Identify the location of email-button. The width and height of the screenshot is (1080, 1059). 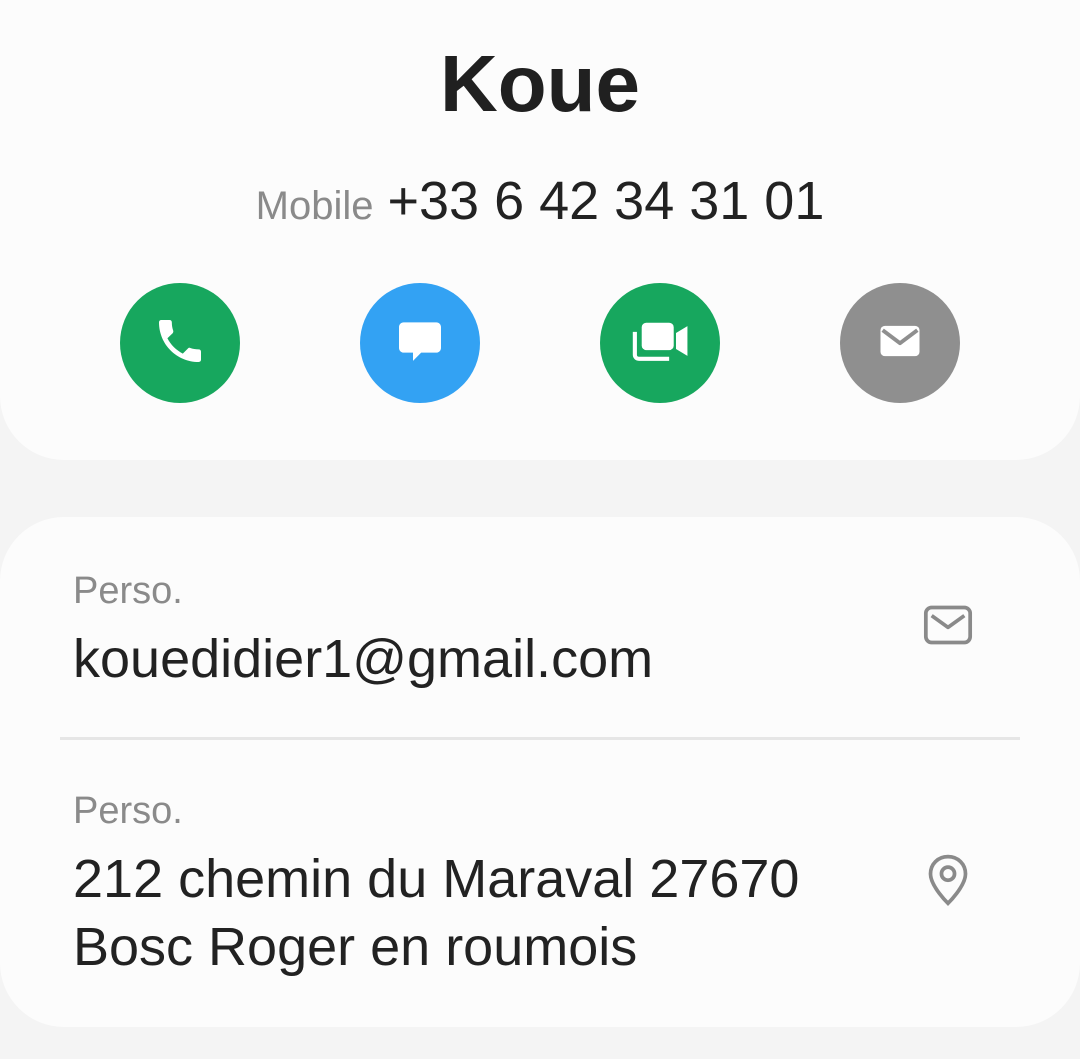
(900, 343).